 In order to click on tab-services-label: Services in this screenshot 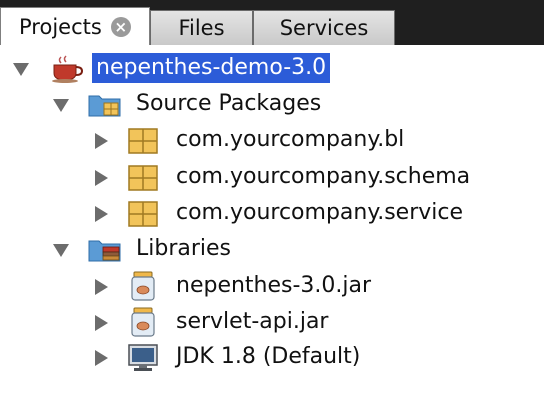, I will do `click(324, 28)`.